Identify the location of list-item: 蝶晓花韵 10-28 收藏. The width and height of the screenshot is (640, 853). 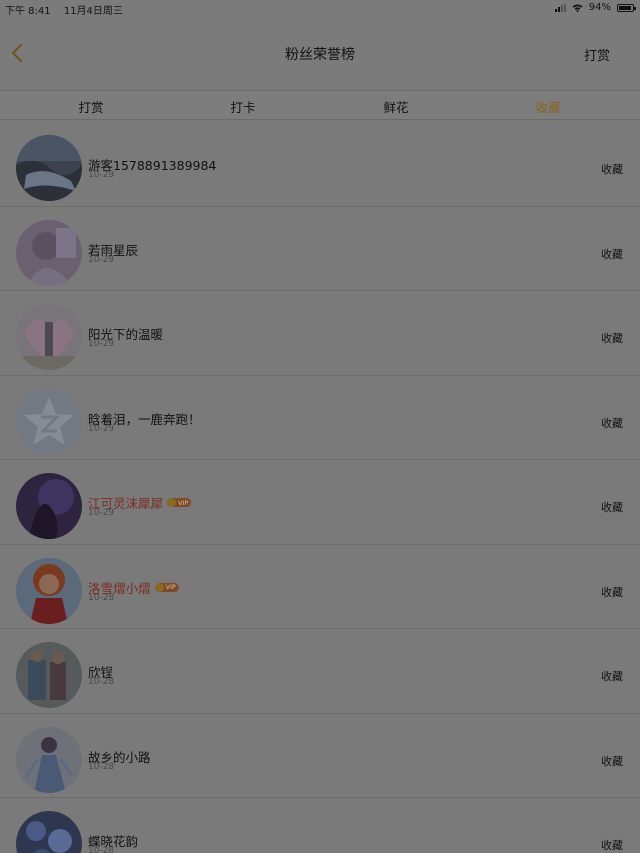
(320, 825).